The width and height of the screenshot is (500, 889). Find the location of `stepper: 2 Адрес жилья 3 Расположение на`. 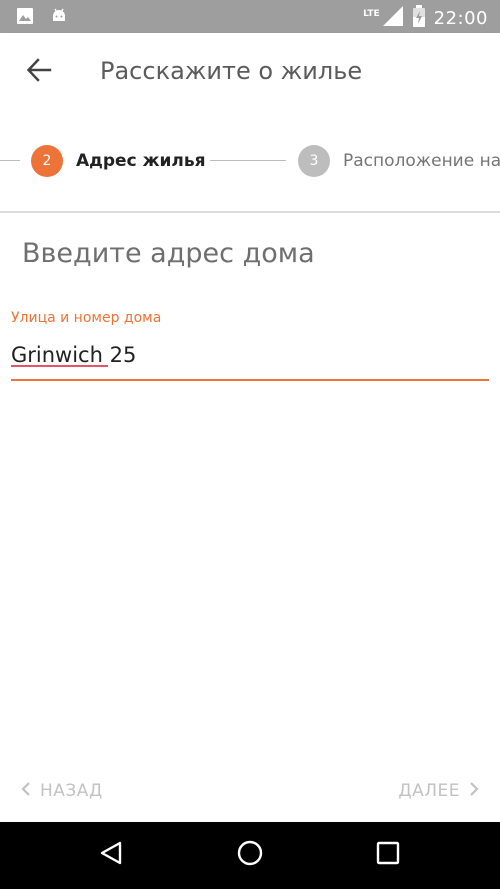

stepper: 2 Адрес жилья 3 Расположение на is located at coordinates (250, 162).